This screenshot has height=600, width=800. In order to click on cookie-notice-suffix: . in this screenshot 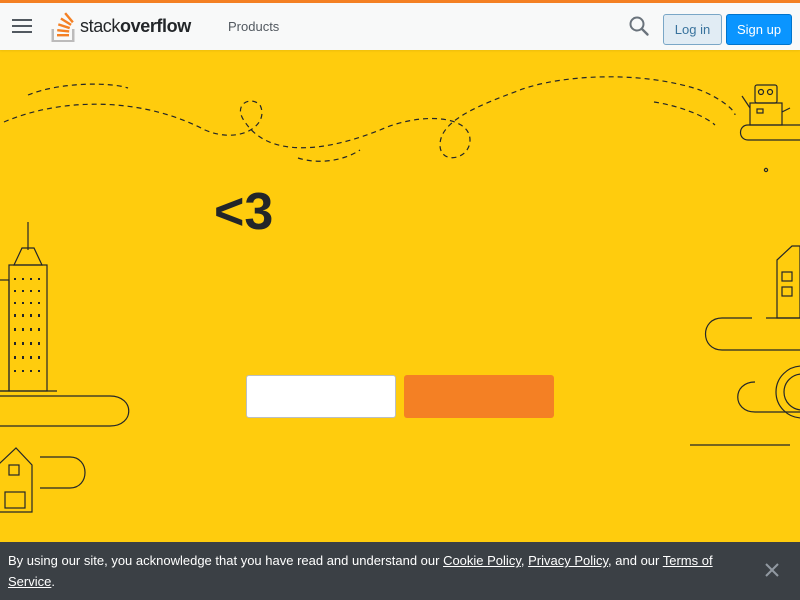, I will do `click(53, 581)`.